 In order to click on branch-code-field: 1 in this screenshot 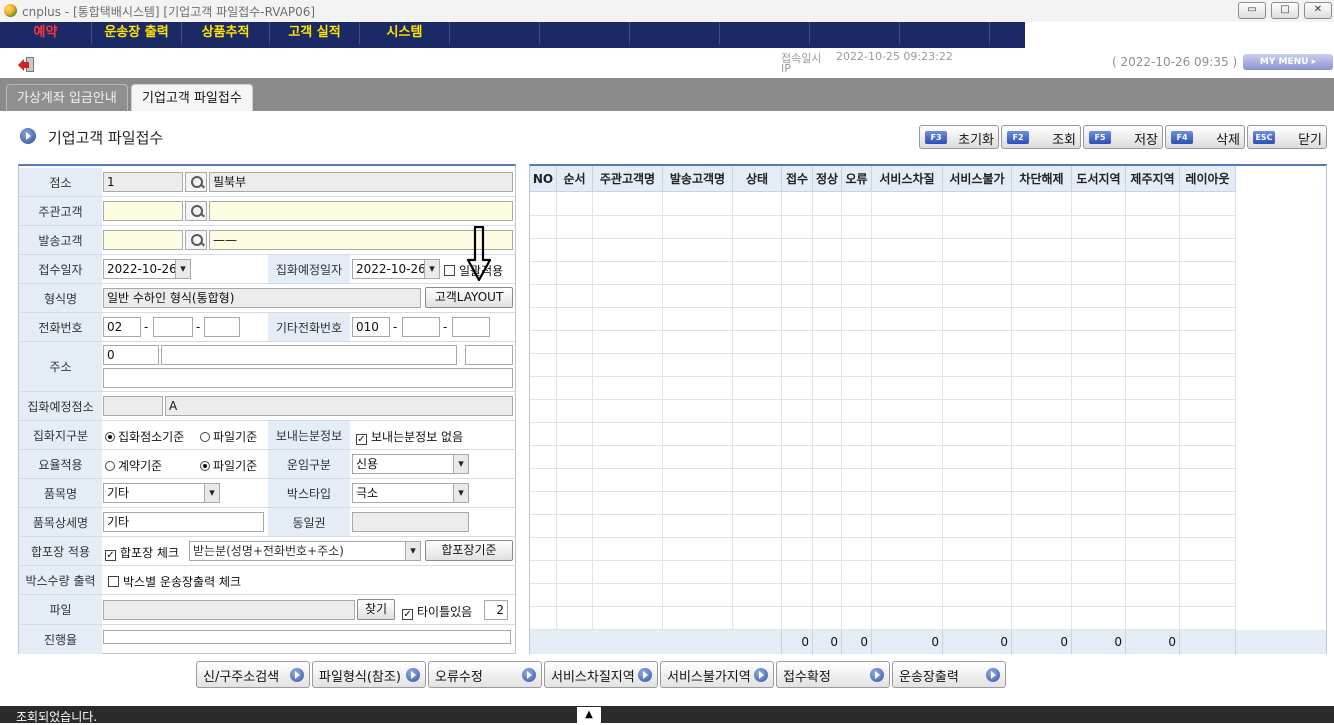, I will do `click(143, 182)`.